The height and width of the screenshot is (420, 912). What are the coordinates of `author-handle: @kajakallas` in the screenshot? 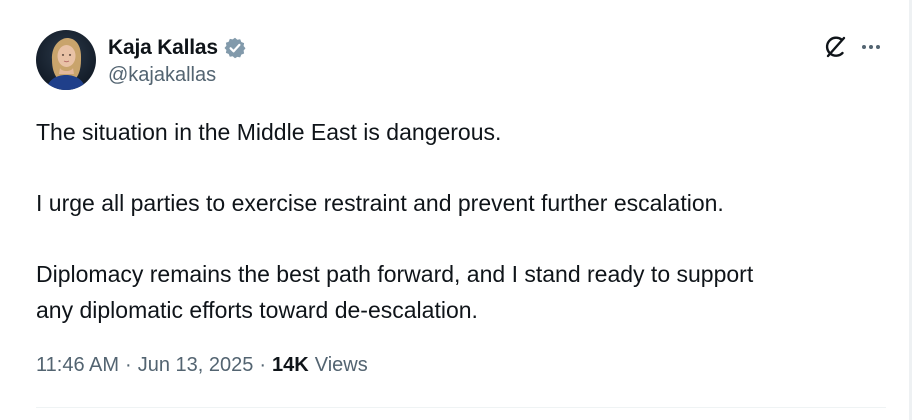 It's located at (177, 75).